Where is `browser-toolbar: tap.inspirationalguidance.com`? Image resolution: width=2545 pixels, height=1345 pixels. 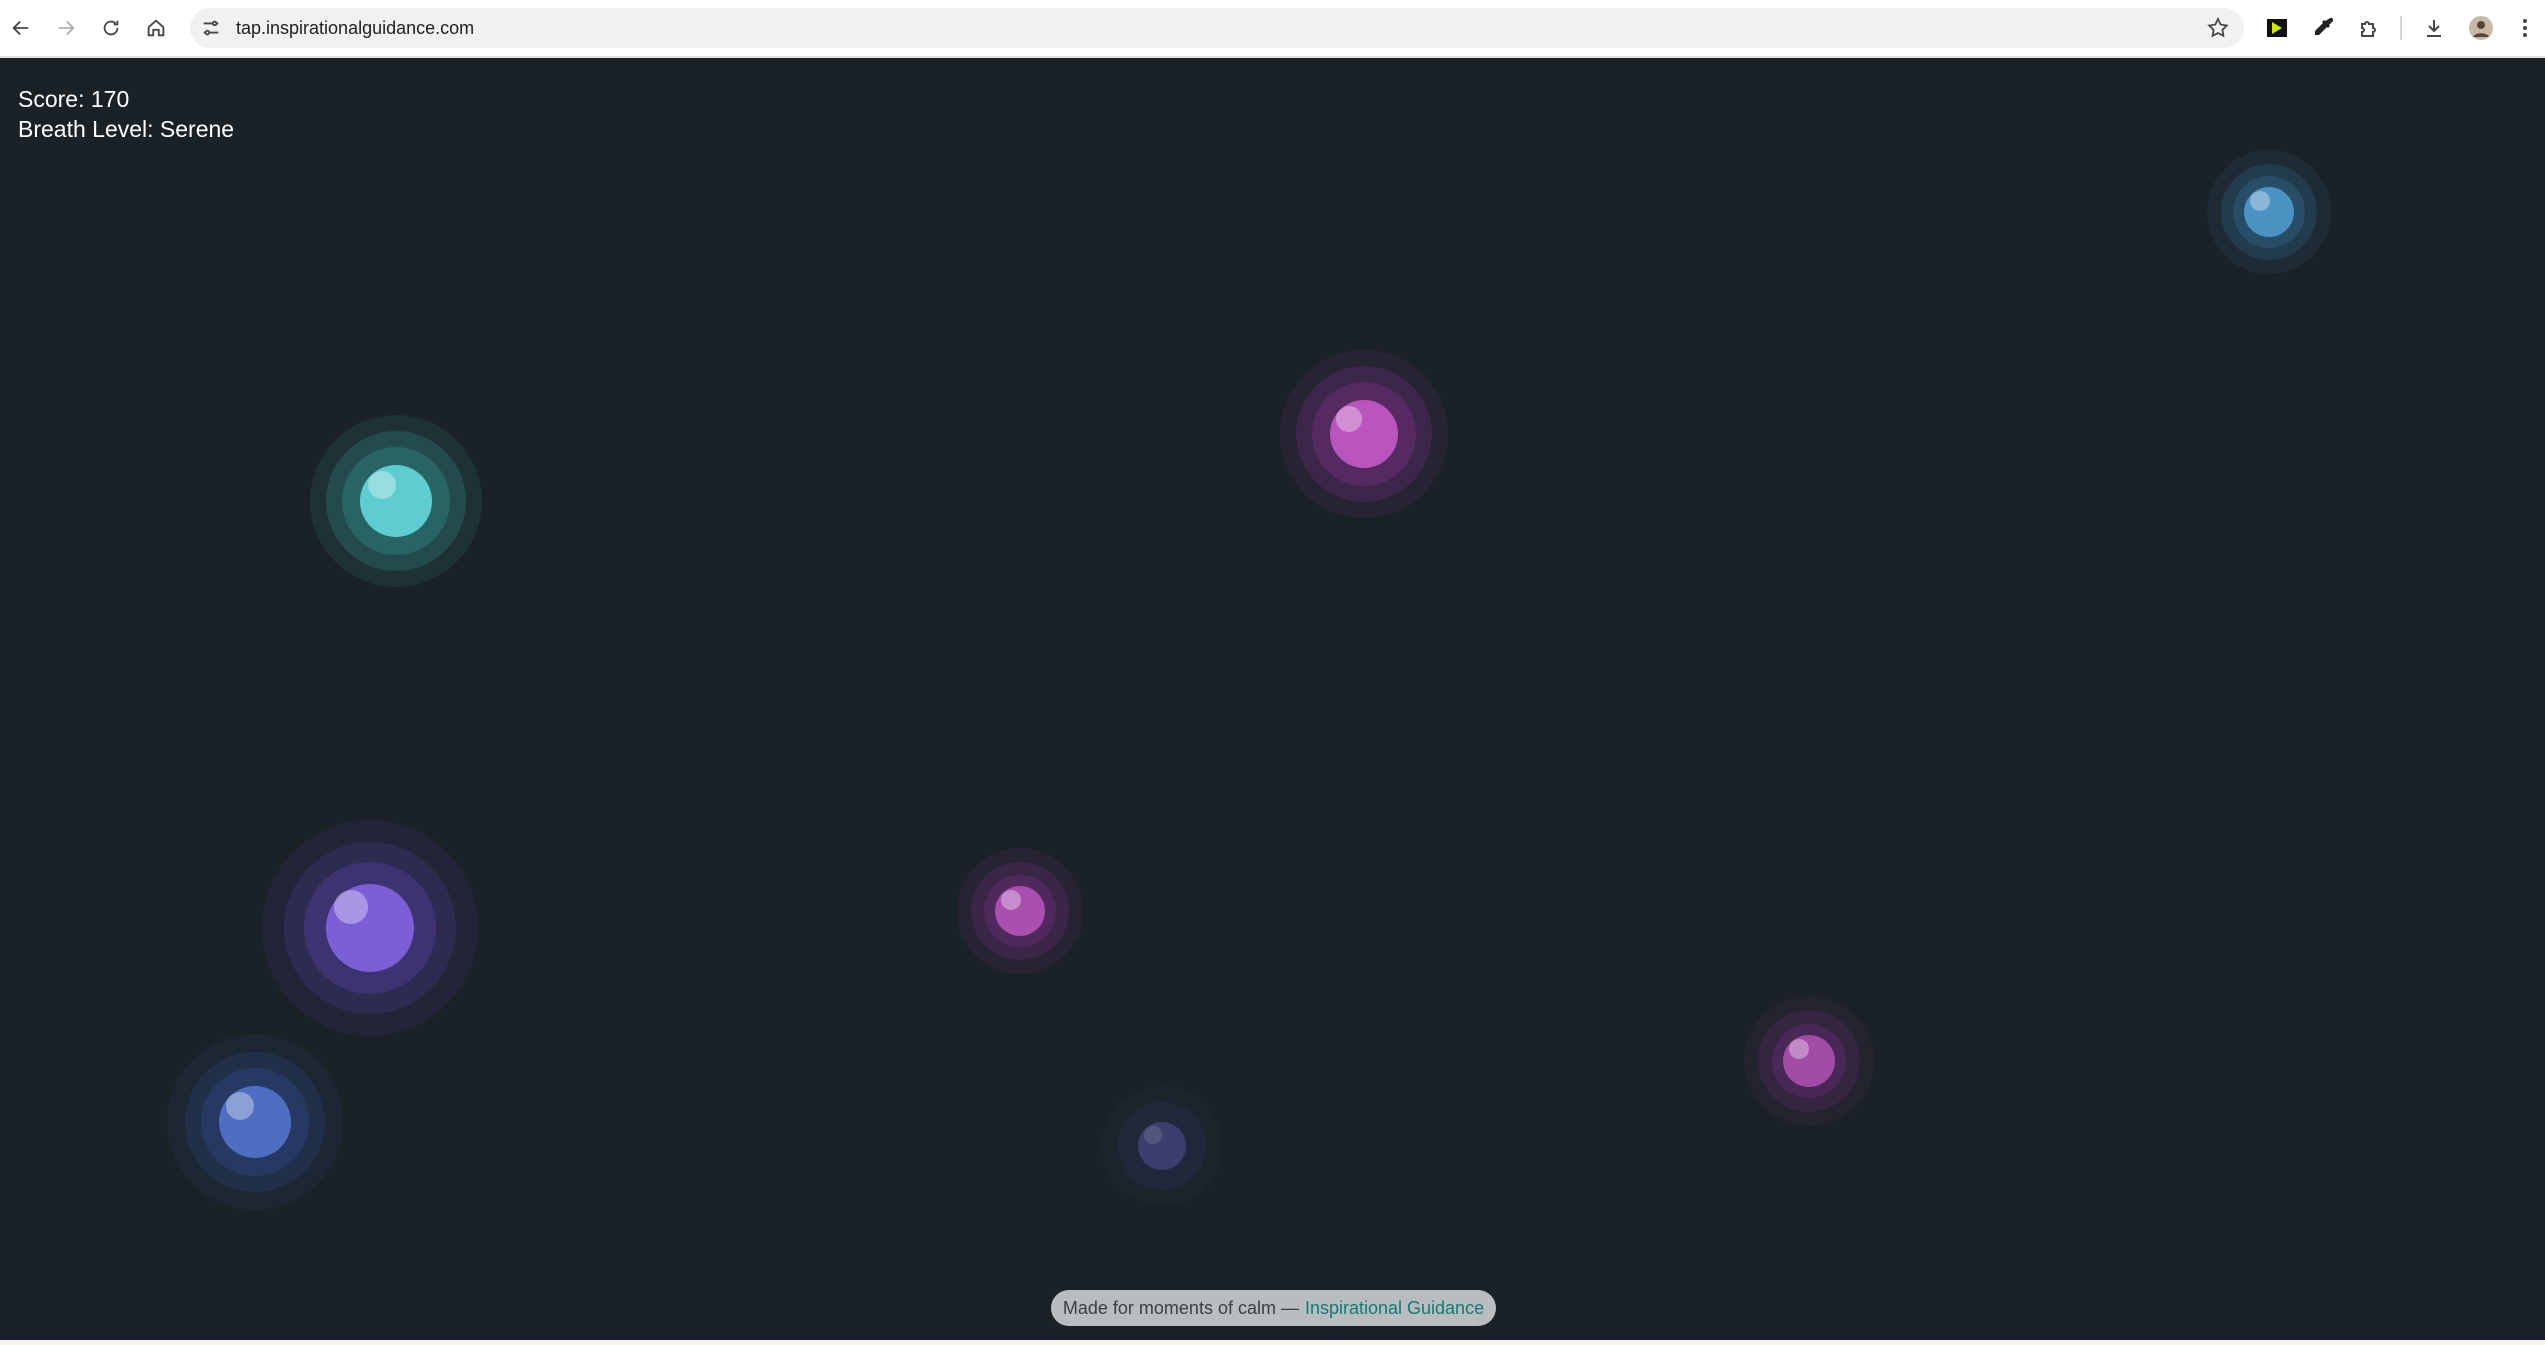
browser-toolbar: tap.inspirationalguidance.com is located at coordinates (1272, 29).